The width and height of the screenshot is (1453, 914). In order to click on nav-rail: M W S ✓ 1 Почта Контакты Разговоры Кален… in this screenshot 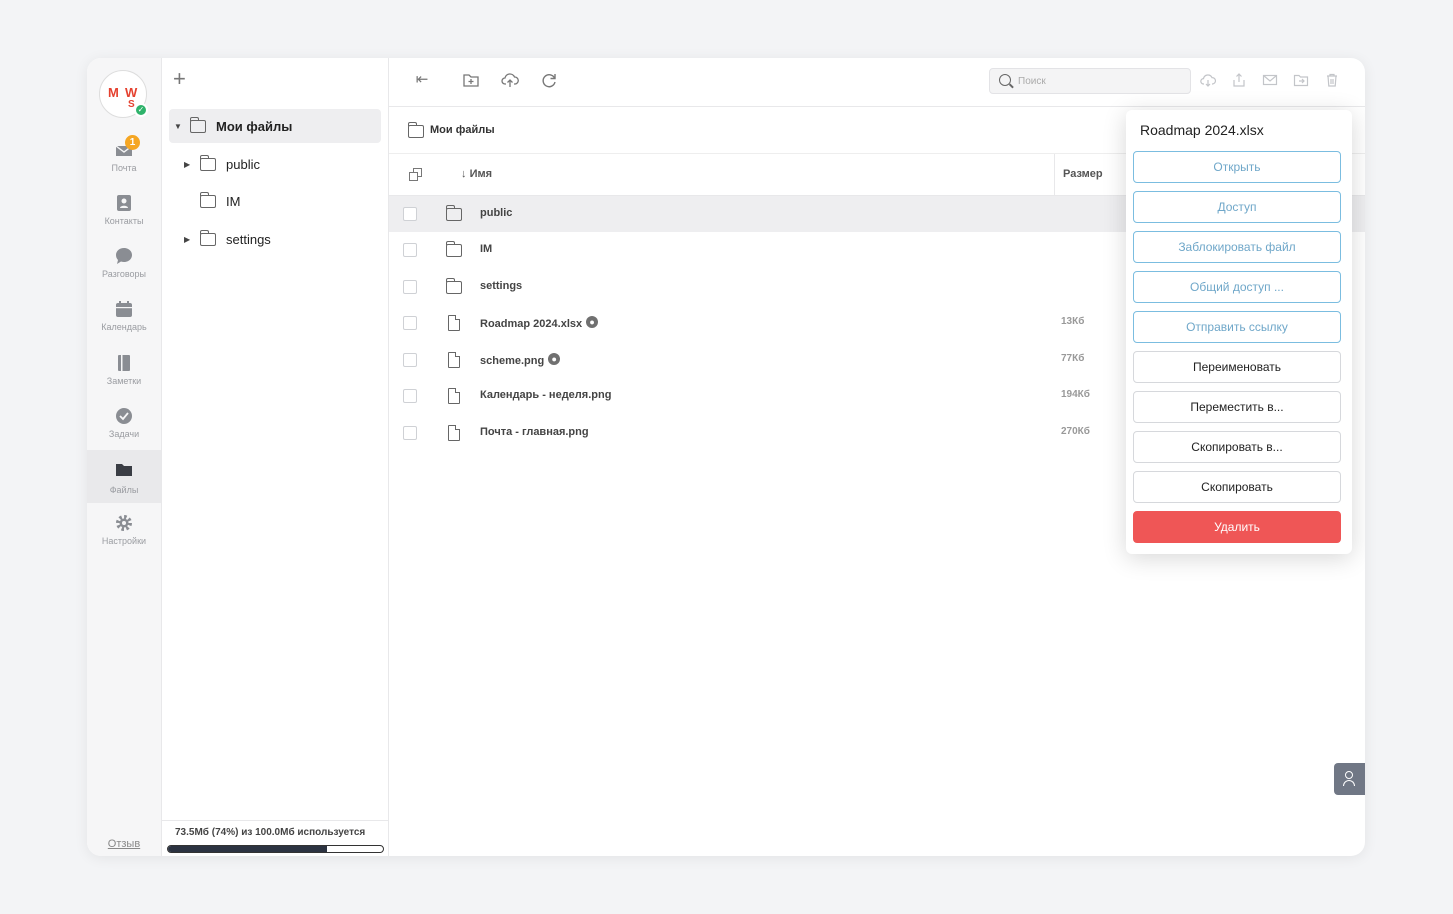, I will do `click(124, 457)`.